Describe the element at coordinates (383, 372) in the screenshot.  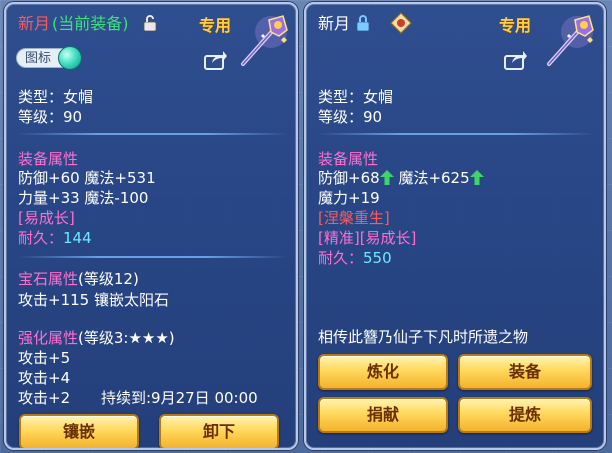
I see `refine-button: 炼化` at that location.